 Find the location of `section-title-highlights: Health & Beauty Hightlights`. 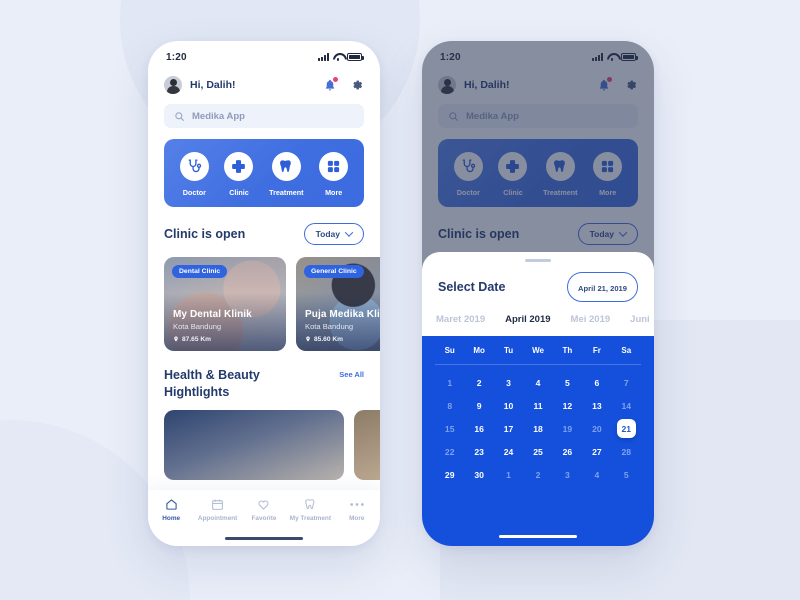

section-title-highlights: Health & Beauty Hightlights is located at coordinates (212, 383).